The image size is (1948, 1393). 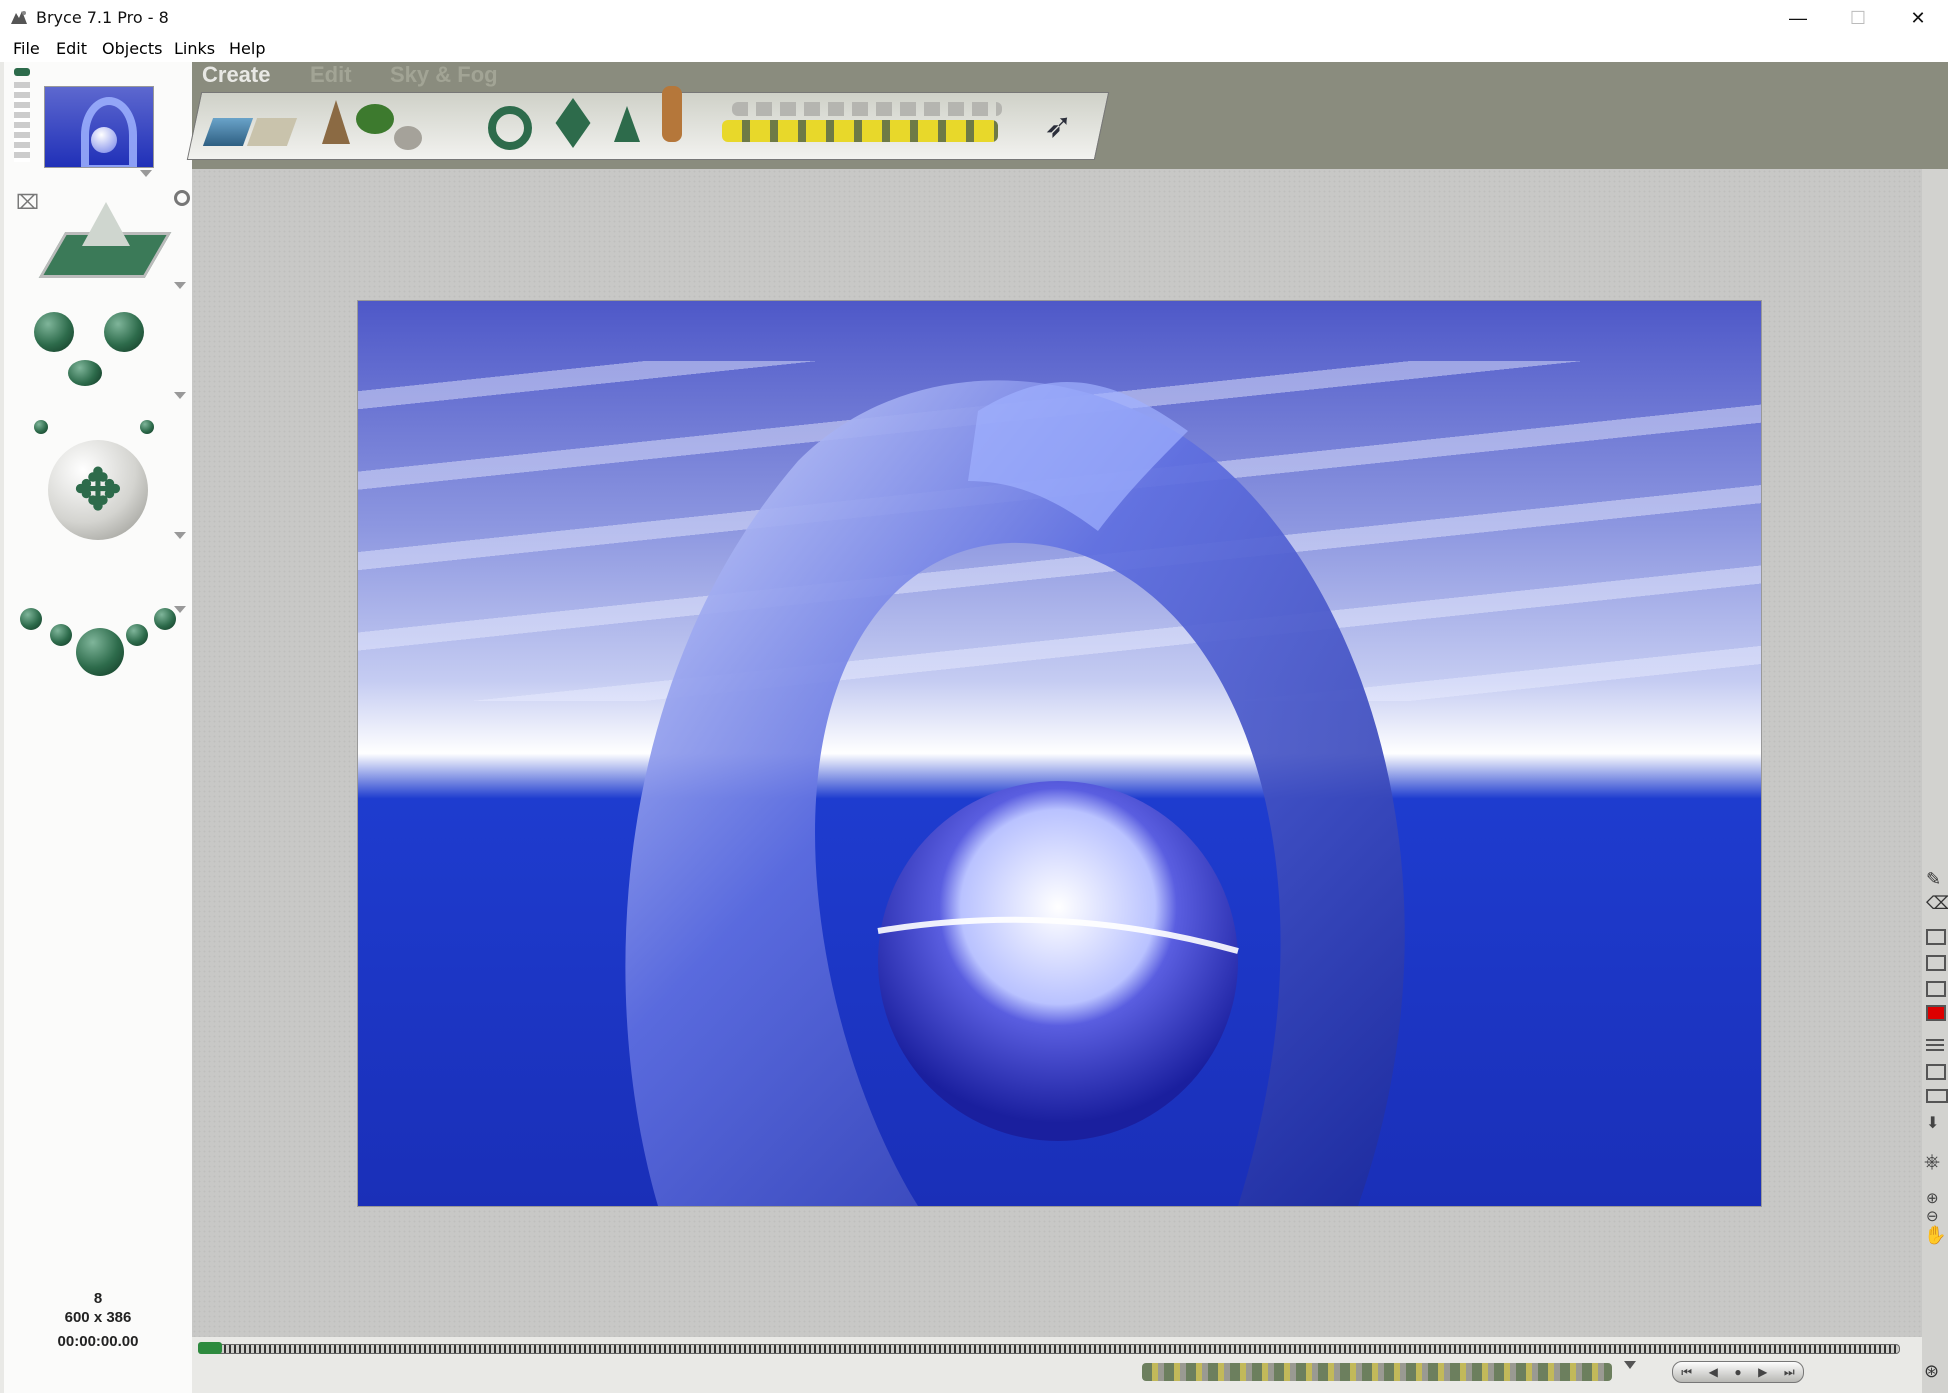 What do you see at coordinates (26, 48) in the screenshot?
I see `menu-file: File` at bounding box center [26, 48].